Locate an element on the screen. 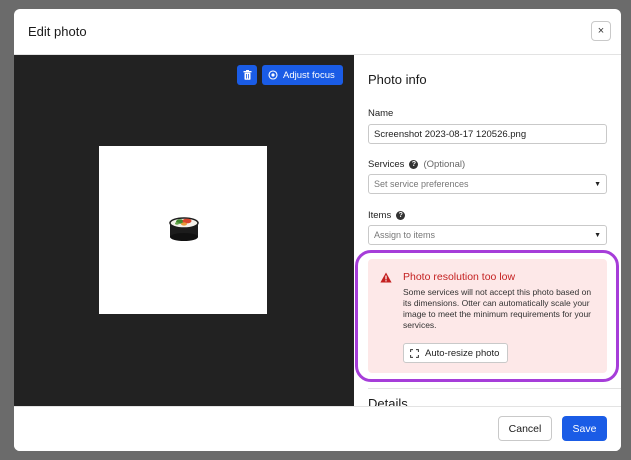 The width and height of the screenshot is (631, 460). close-icon: × is located at coordinates (601, 31).